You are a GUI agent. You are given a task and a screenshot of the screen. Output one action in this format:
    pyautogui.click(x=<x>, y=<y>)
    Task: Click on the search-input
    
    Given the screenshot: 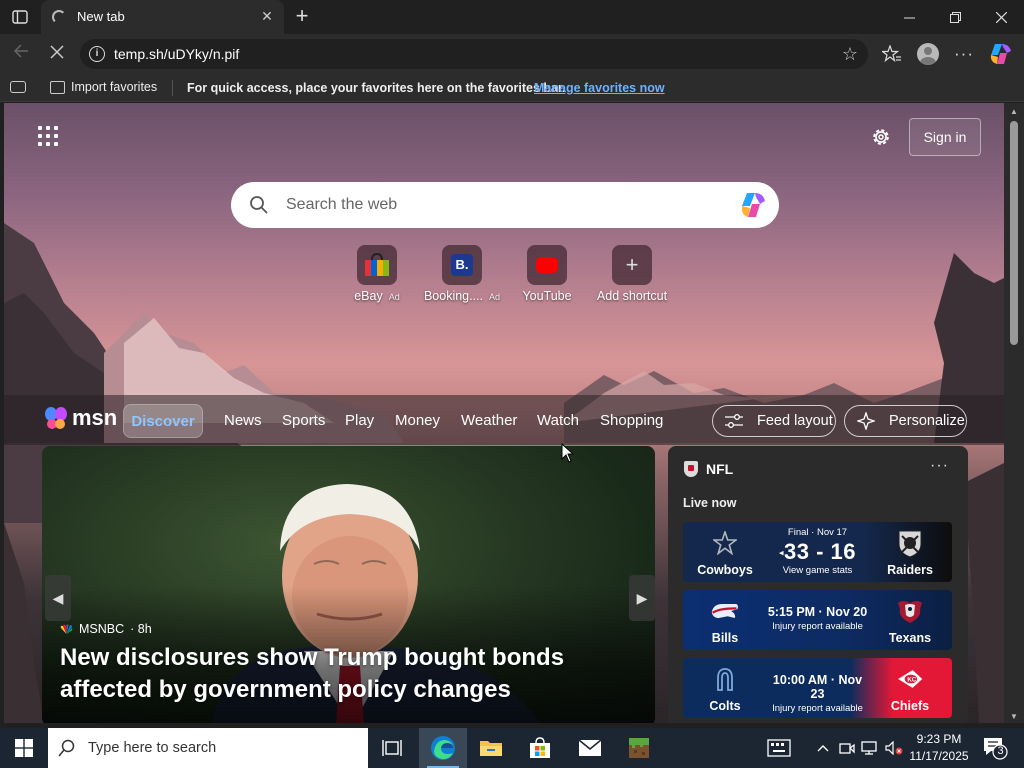 What is the action you would take?
    pyautogui.click(x=506, y=205)
    